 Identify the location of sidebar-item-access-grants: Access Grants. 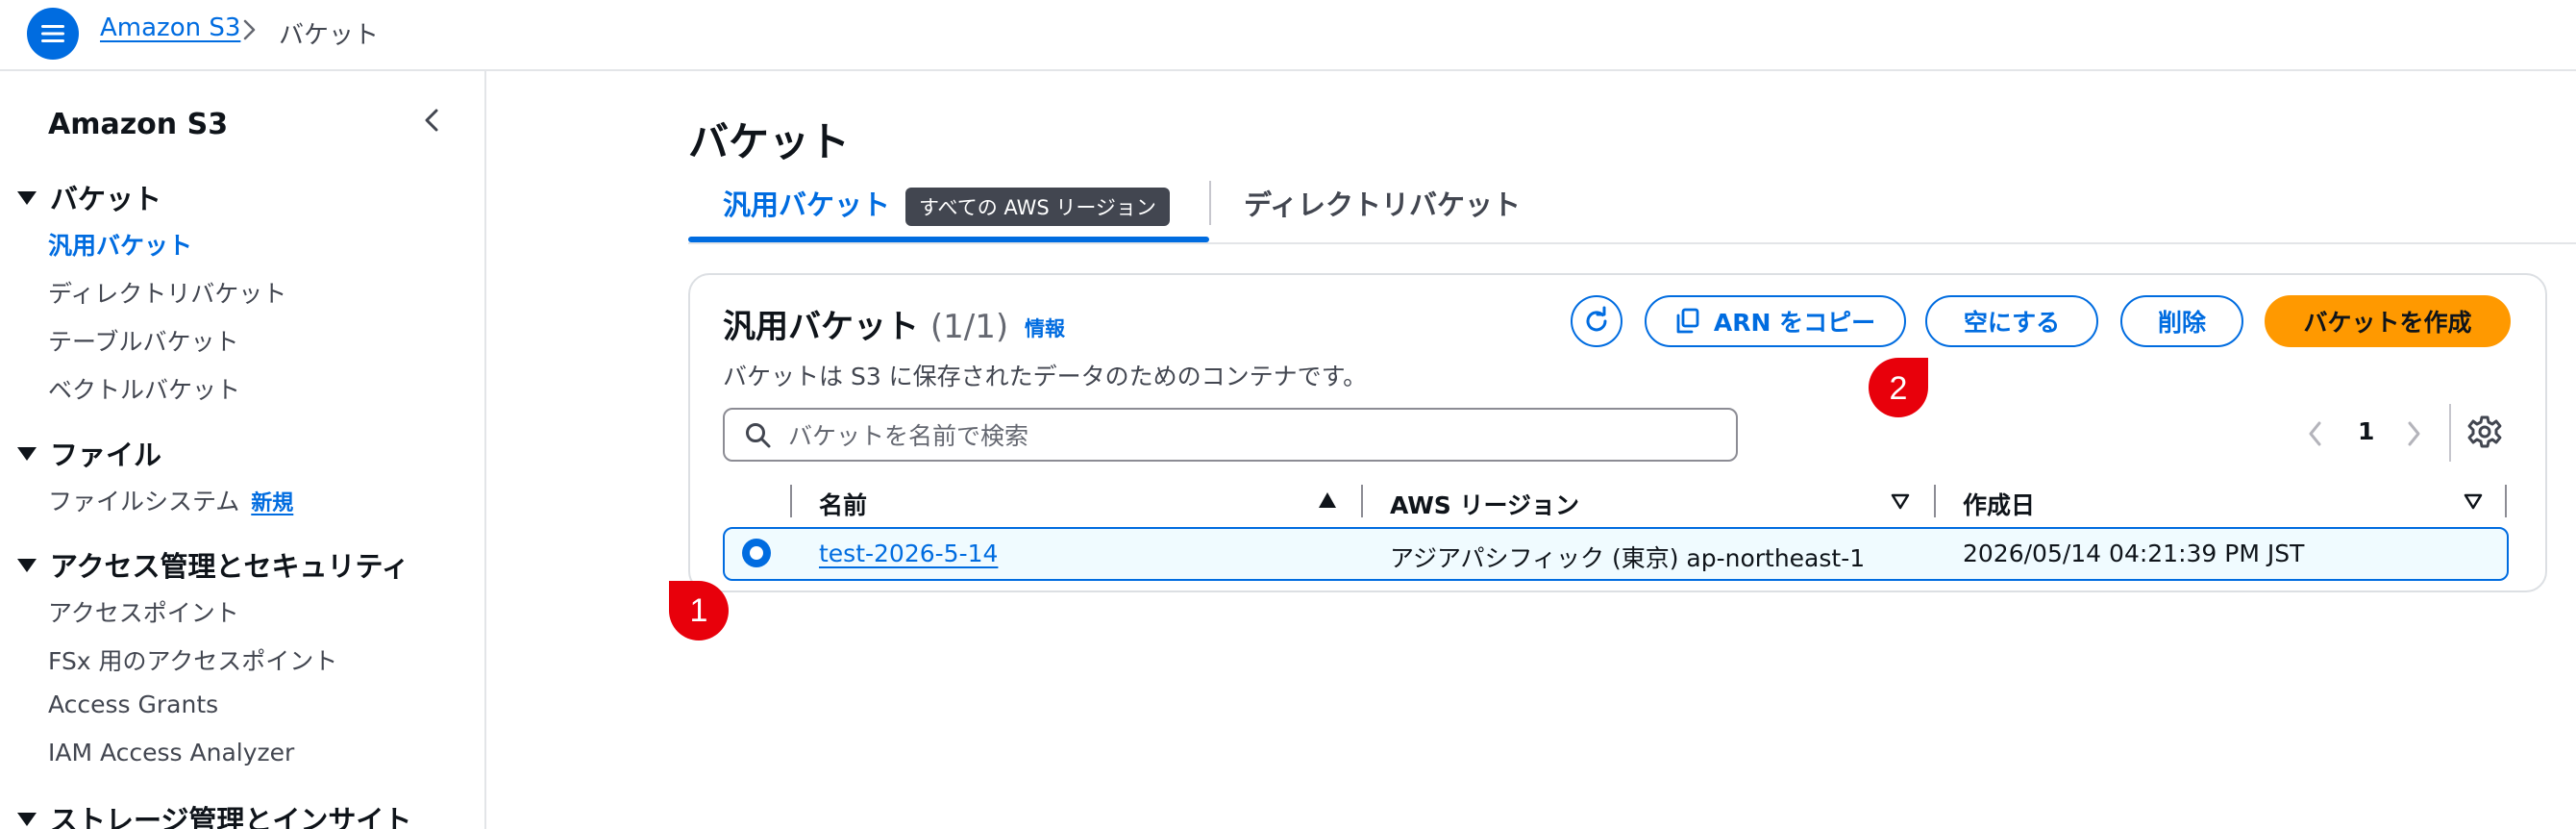
(133, 704).